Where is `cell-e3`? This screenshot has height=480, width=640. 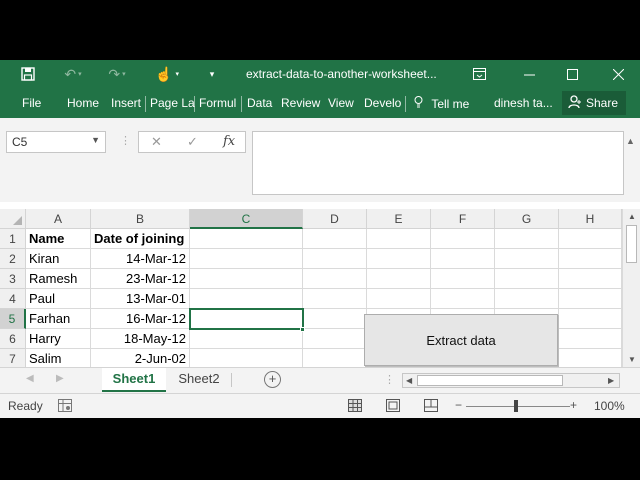
cell-e3 is located at coordinates (399, 279).